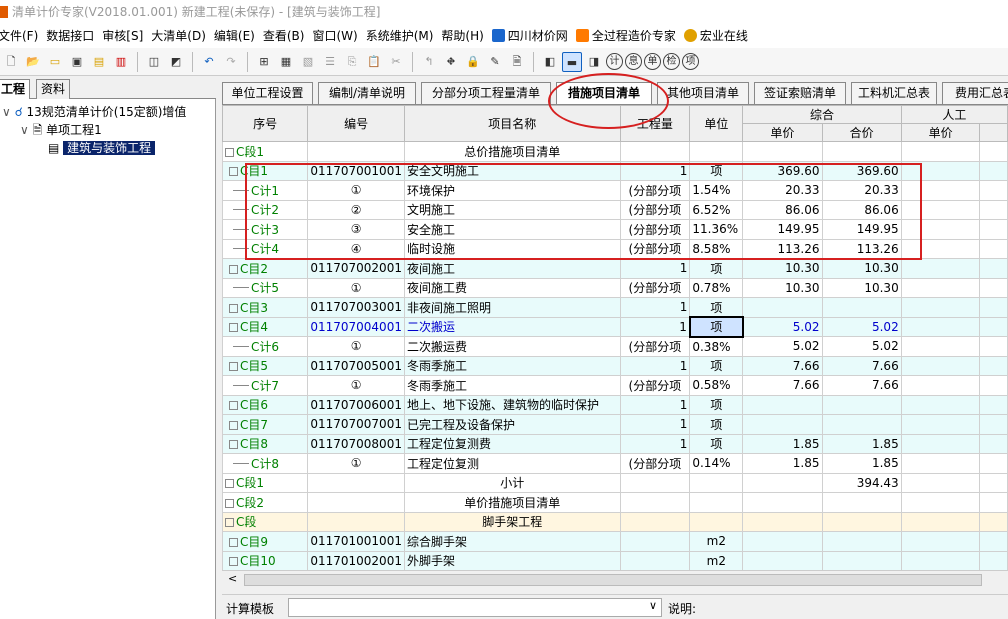 This screenshot has height=619, width=1008. I want to click on cell-unit-price: 7.66, so click(782, 385).